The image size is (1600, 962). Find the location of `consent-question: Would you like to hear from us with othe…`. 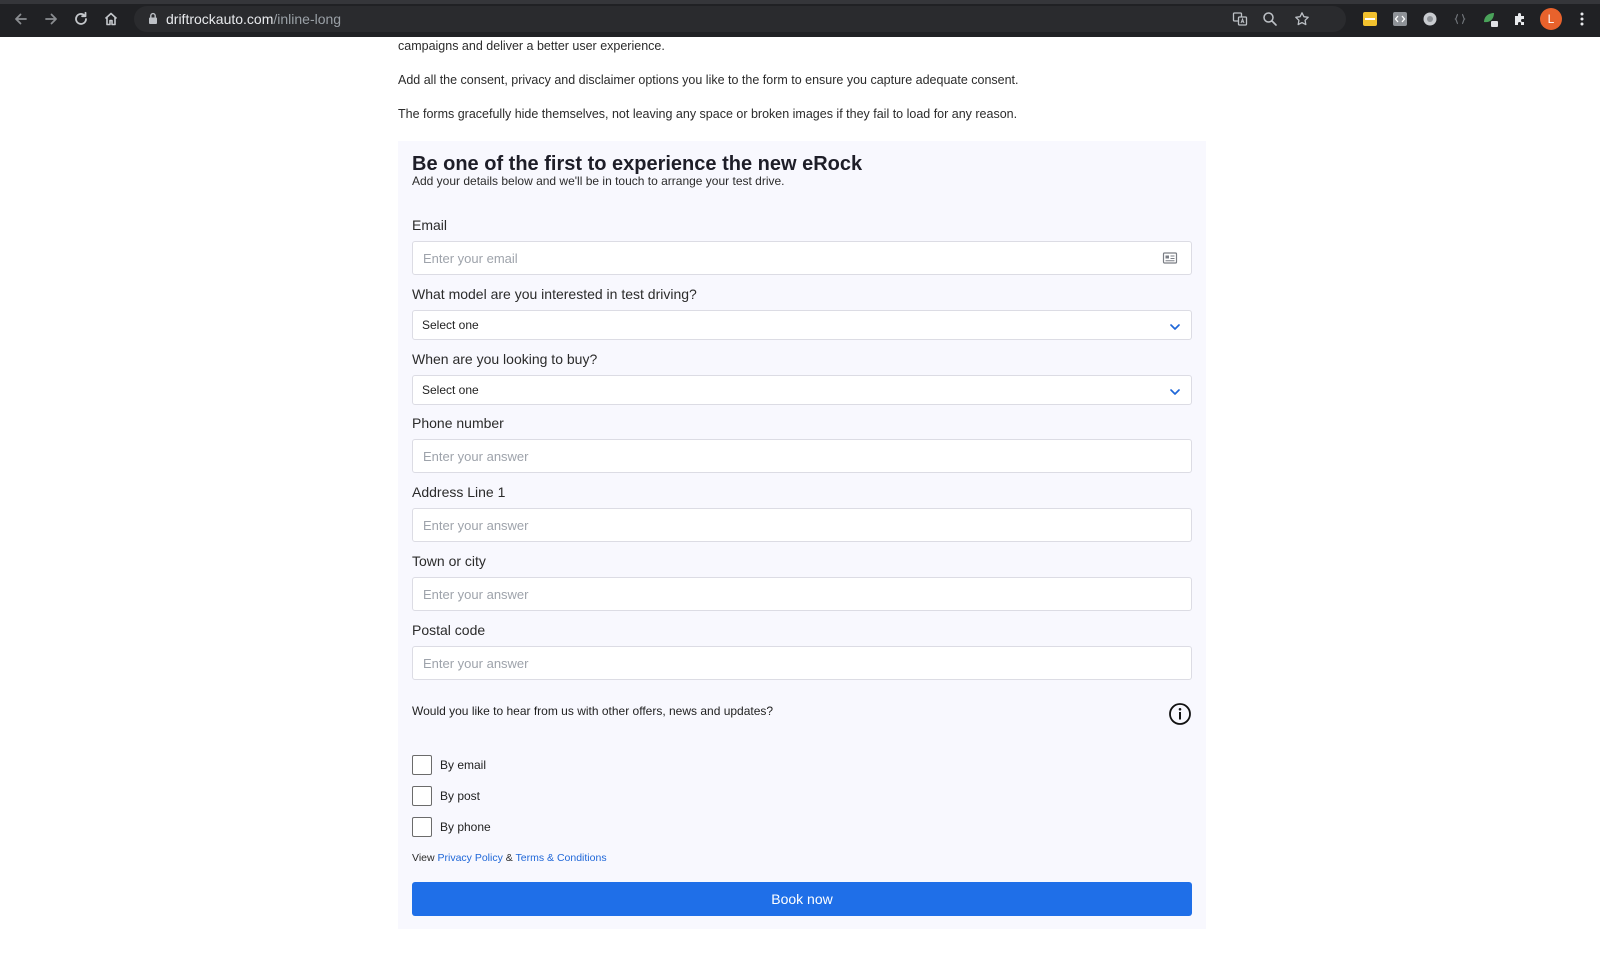

consent-question: Would you like to hear from us with othe… is located at coordinates (593, 711).